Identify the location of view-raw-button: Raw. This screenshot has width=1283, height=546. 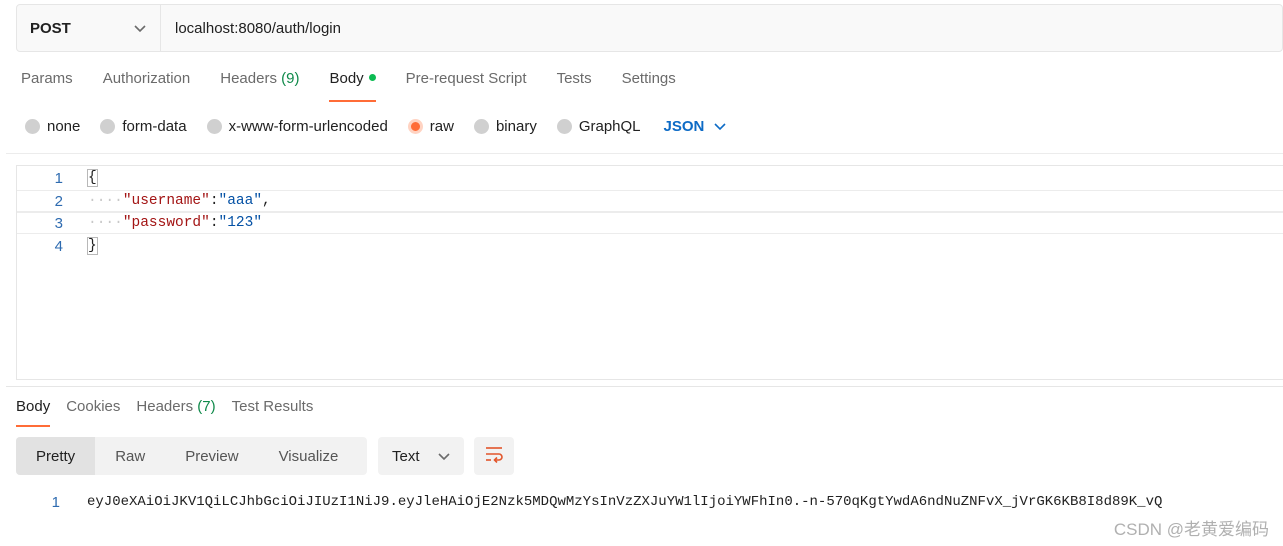
(130, 456).